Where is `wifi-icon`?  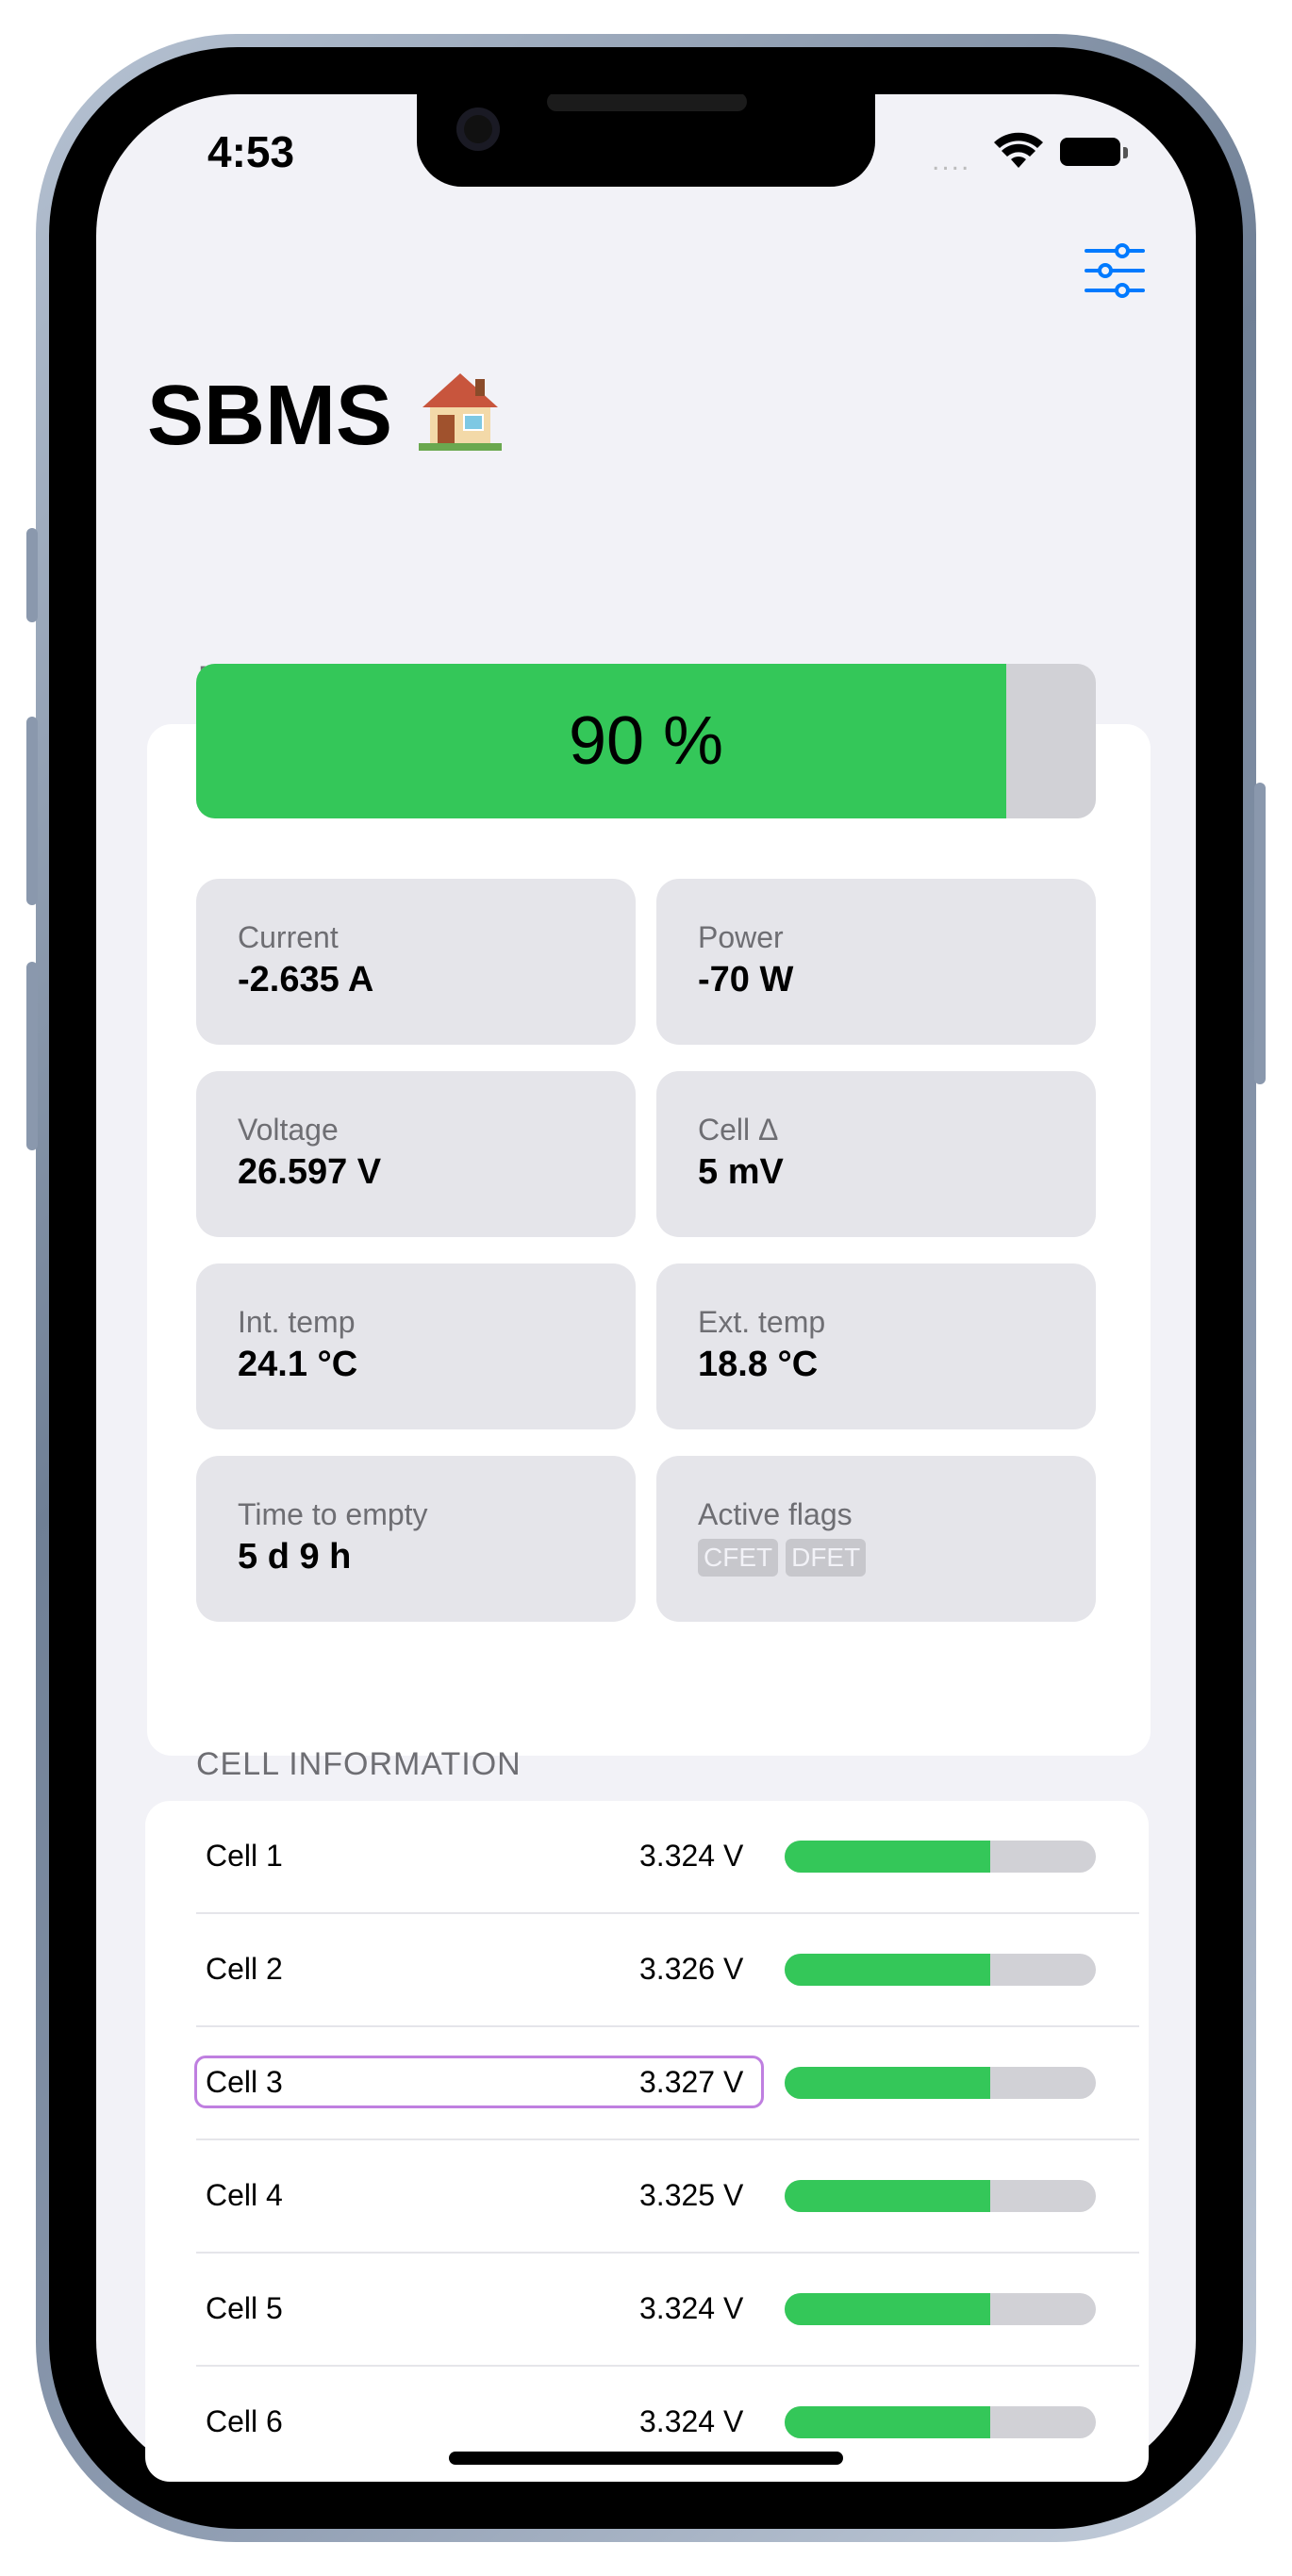 wifi-icon is located at coordinates (1019, 150).